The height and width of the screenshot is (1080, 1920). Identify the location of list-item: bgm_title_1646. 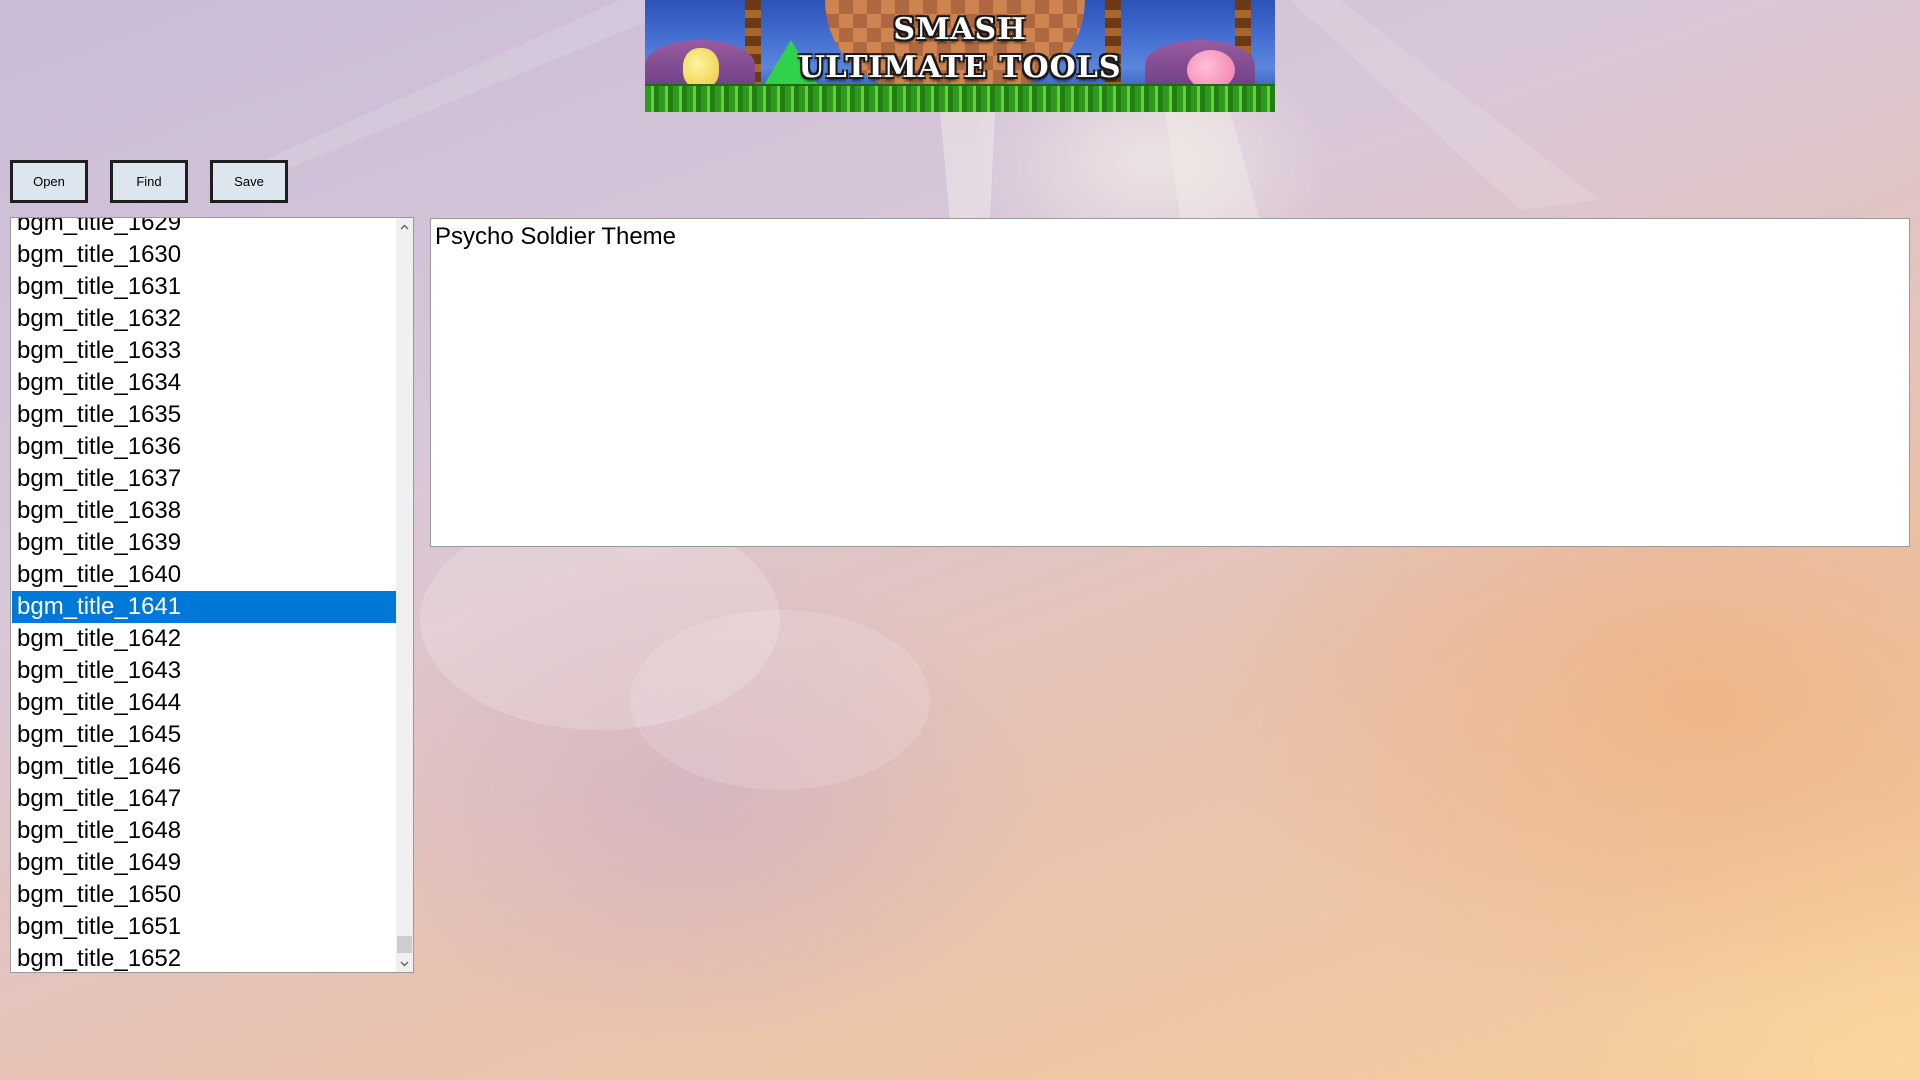
(204, 767).